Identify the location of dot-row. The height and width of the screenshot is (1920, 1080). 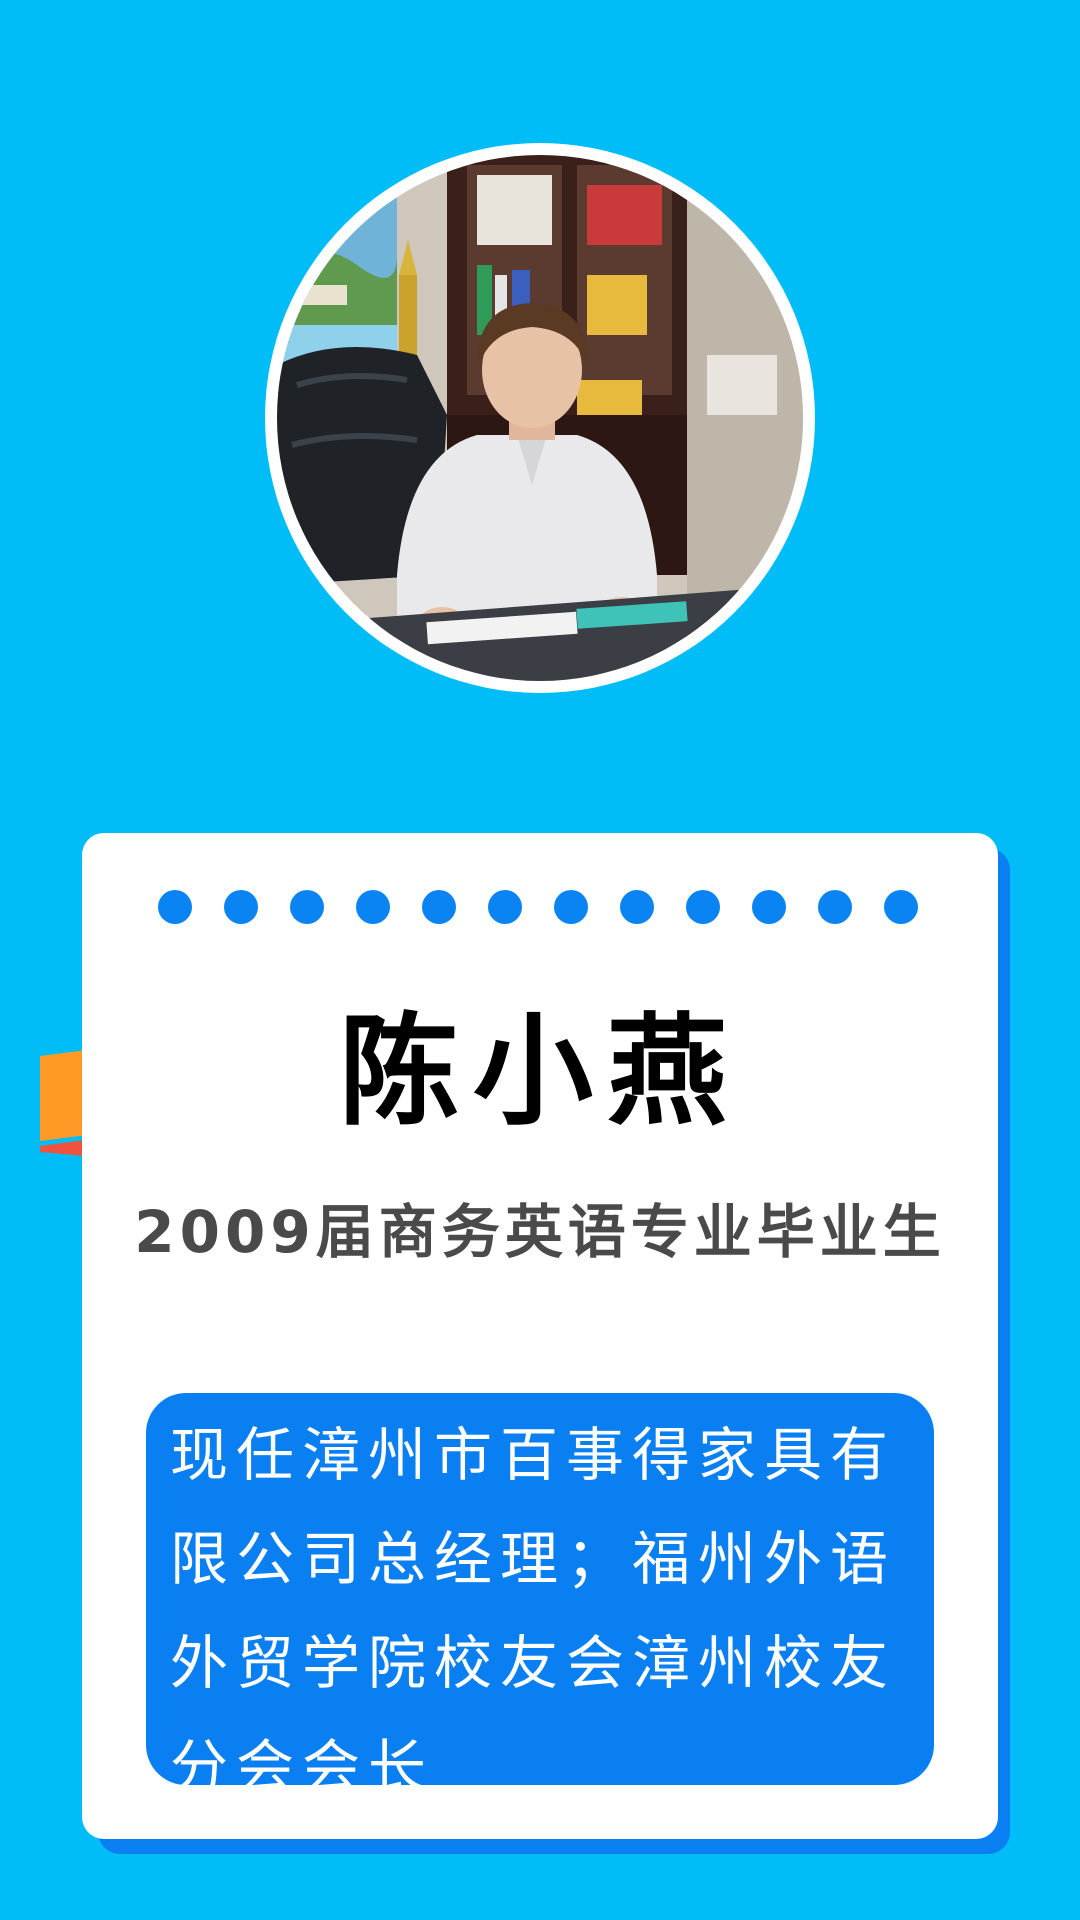
(540, 907).